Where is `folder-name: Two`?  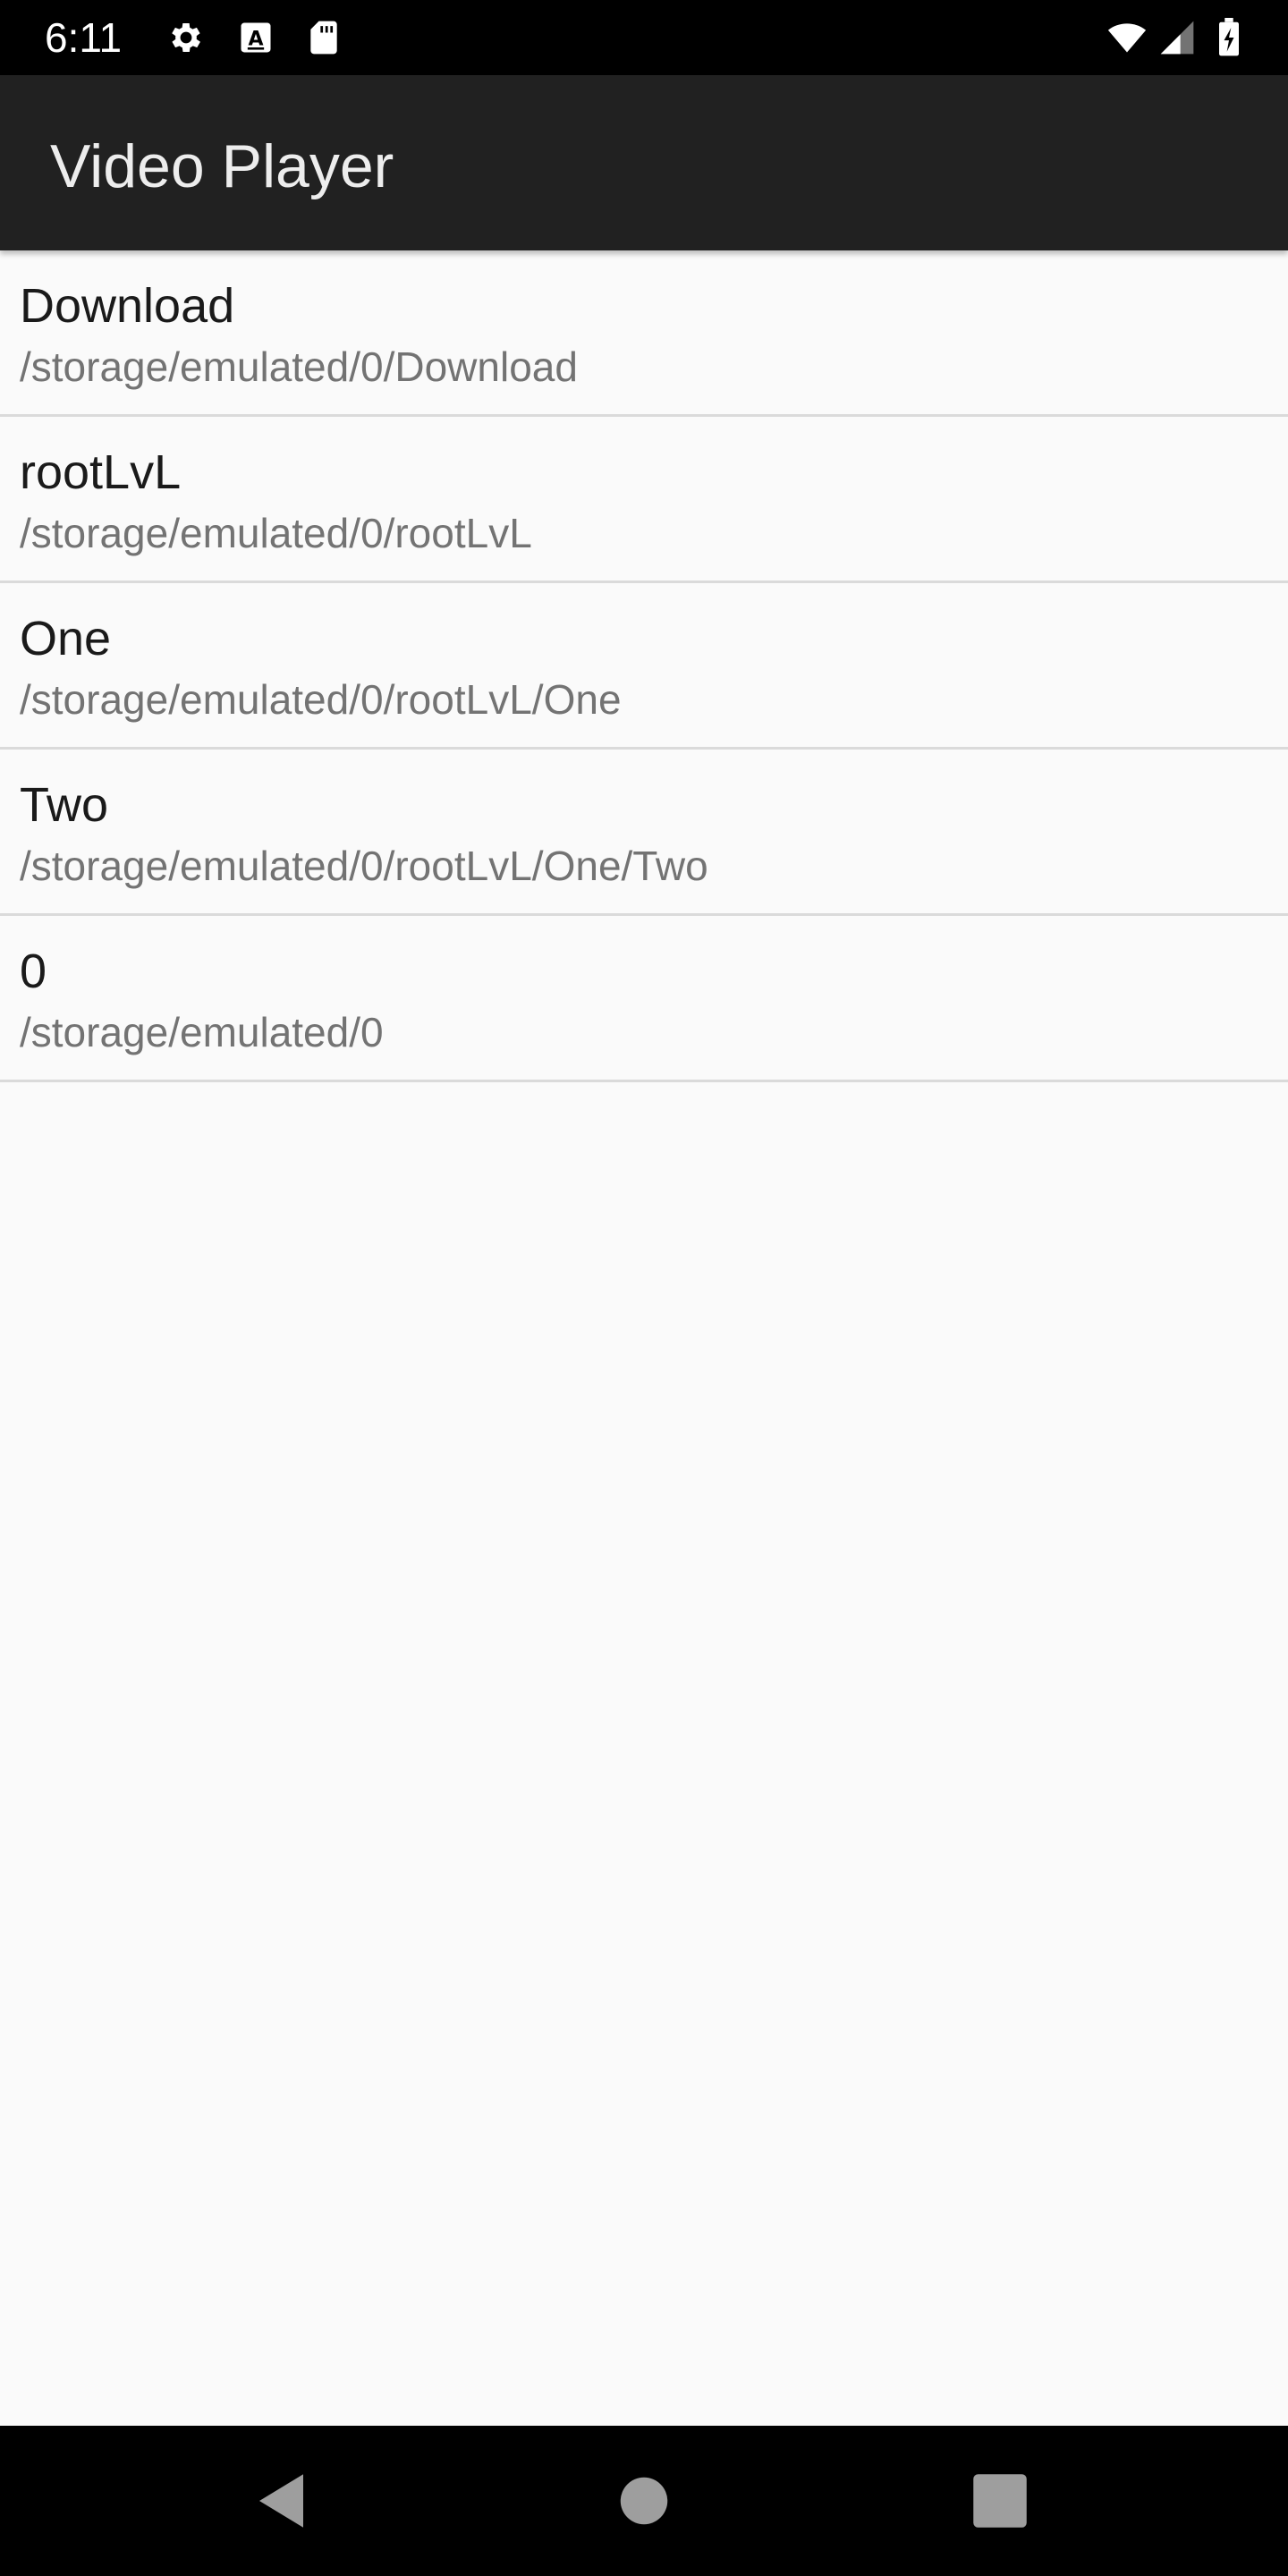
folder-name: Two is located at coordinates (64, 805).